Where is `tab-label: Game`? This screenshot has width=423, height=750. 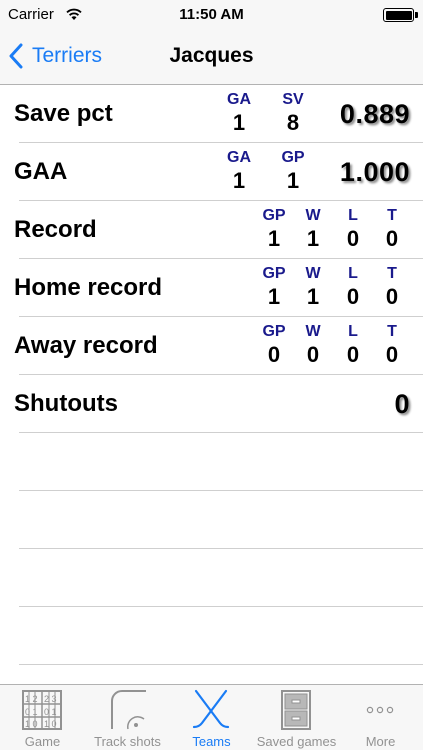
tab-label: Game is located at coordinates (42, 741).